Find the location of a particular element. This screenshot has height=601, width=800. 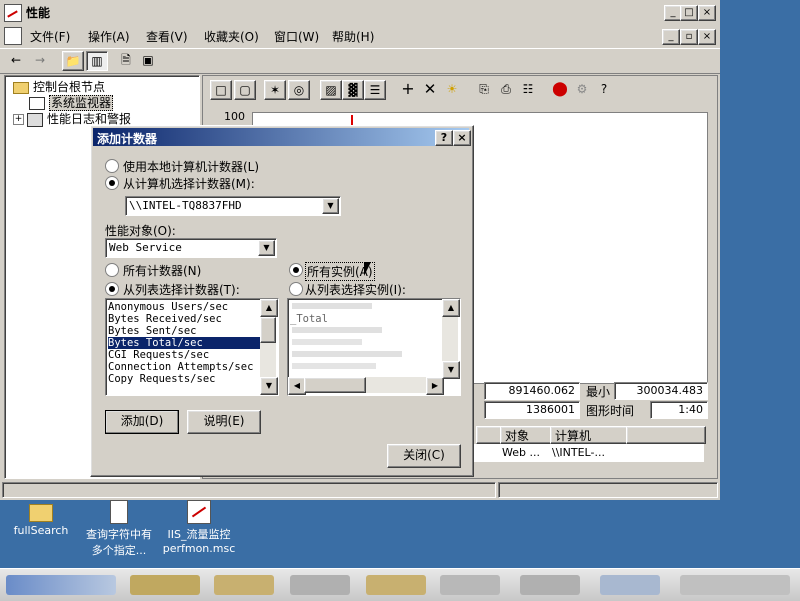

radio-all-instances is located at coordinates (296, 270).